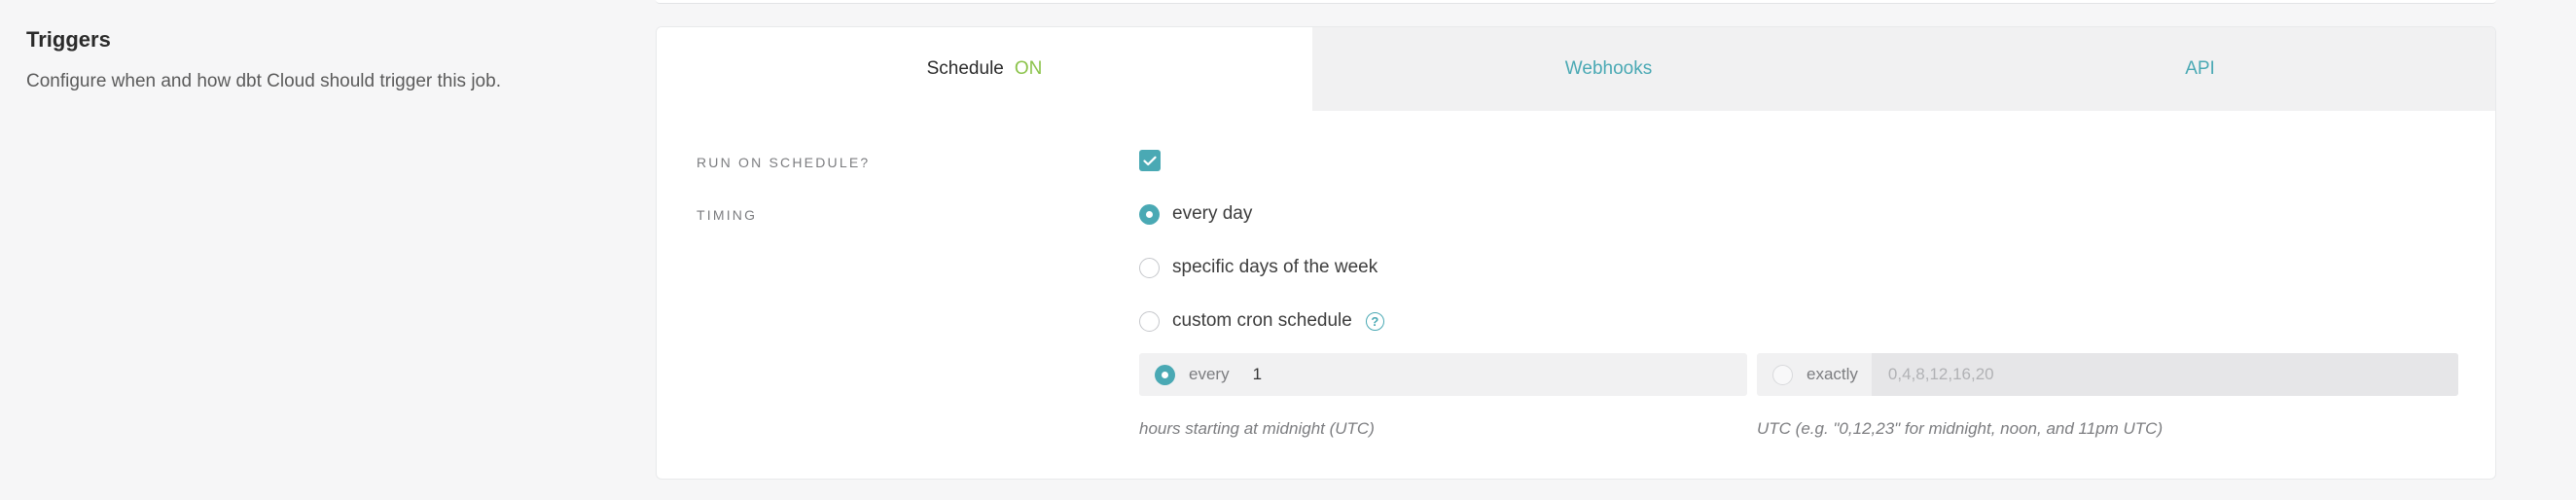 This screenshot has width=2576, height=500. What do you see at coordinates (1149, 321) in the screenshot?
I see `radio-custom-cron` at bounding box center [1149, 321].